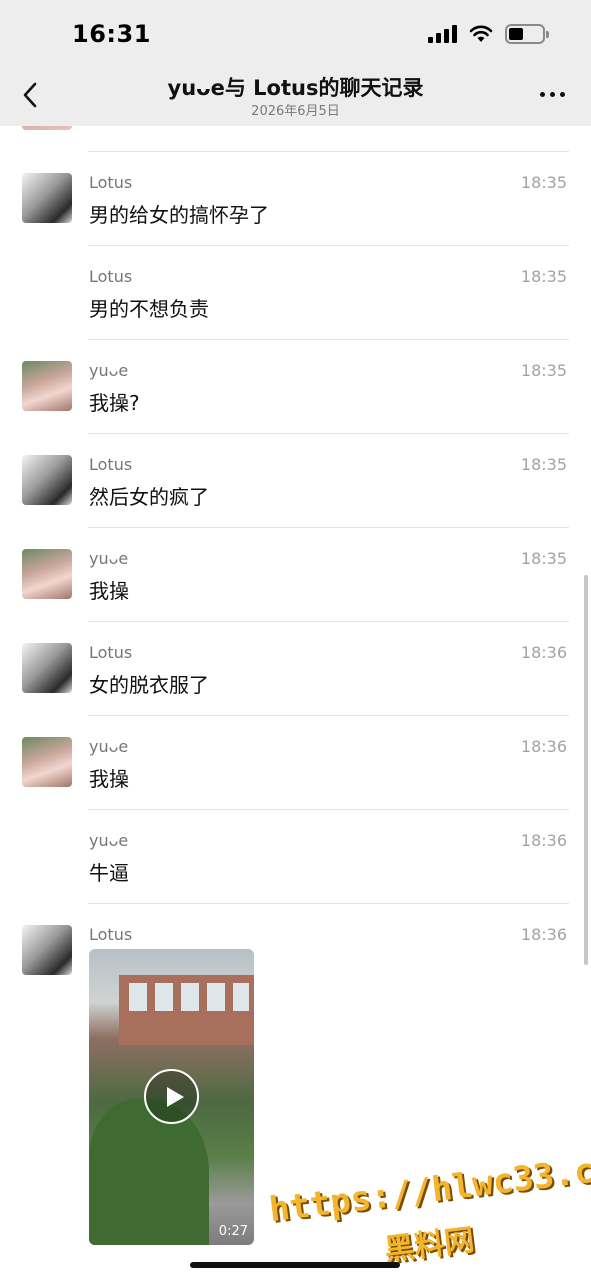 The height and width of the screenshot is (1280, 591). What do you see at coordinates (295, 387) in the screenshot?
I see `list-item: yuᴗe 18:35 我操?` at bounding box center [295, 387].